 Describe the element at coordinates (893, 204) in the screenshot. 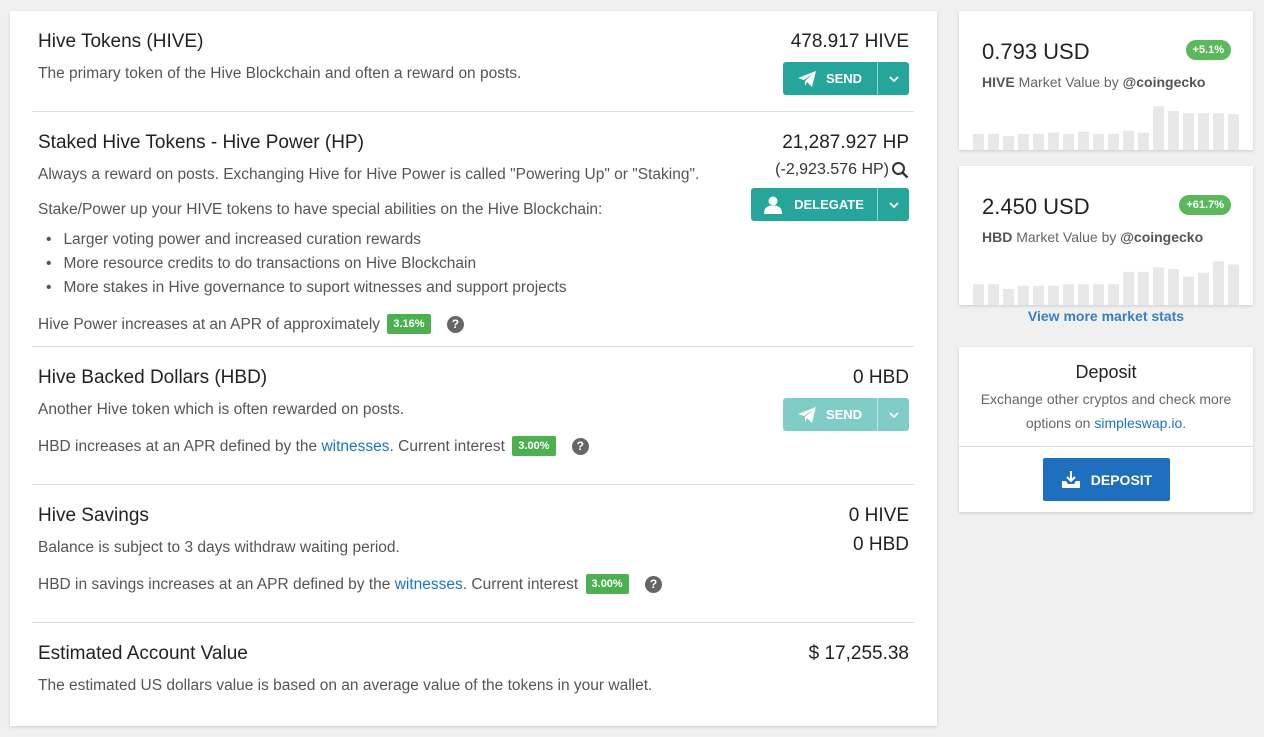

I see `hp-actions-dropdown` at that location.